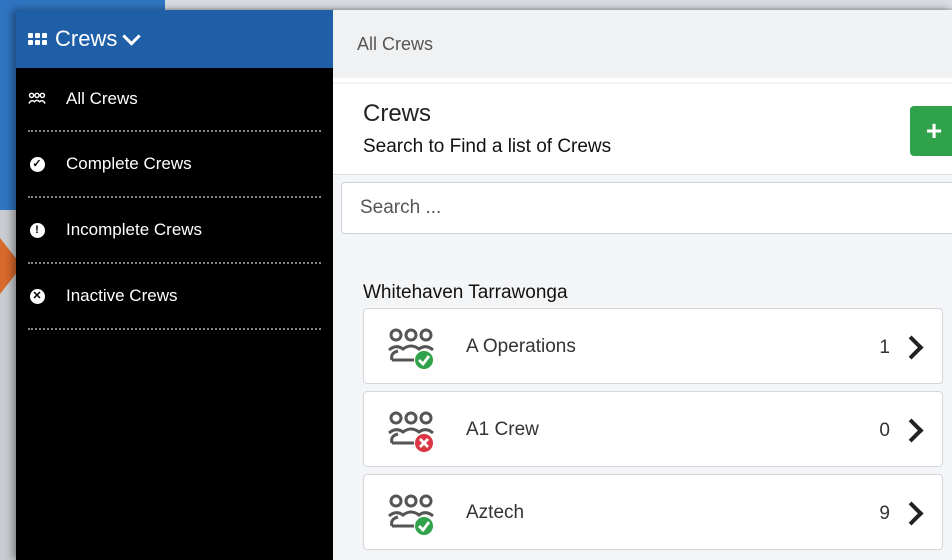 The width and height of the screenshot is (952, 560). I want to click on breadcrumb-item: All Crews, so click(395, 44).